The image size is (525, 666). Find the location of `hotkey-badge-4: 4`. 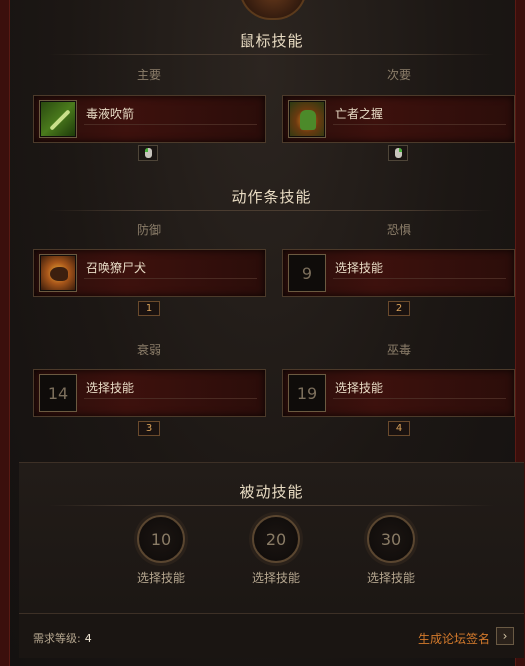

hotkey-badge-4: 4 is located at coordinates (399, 428).